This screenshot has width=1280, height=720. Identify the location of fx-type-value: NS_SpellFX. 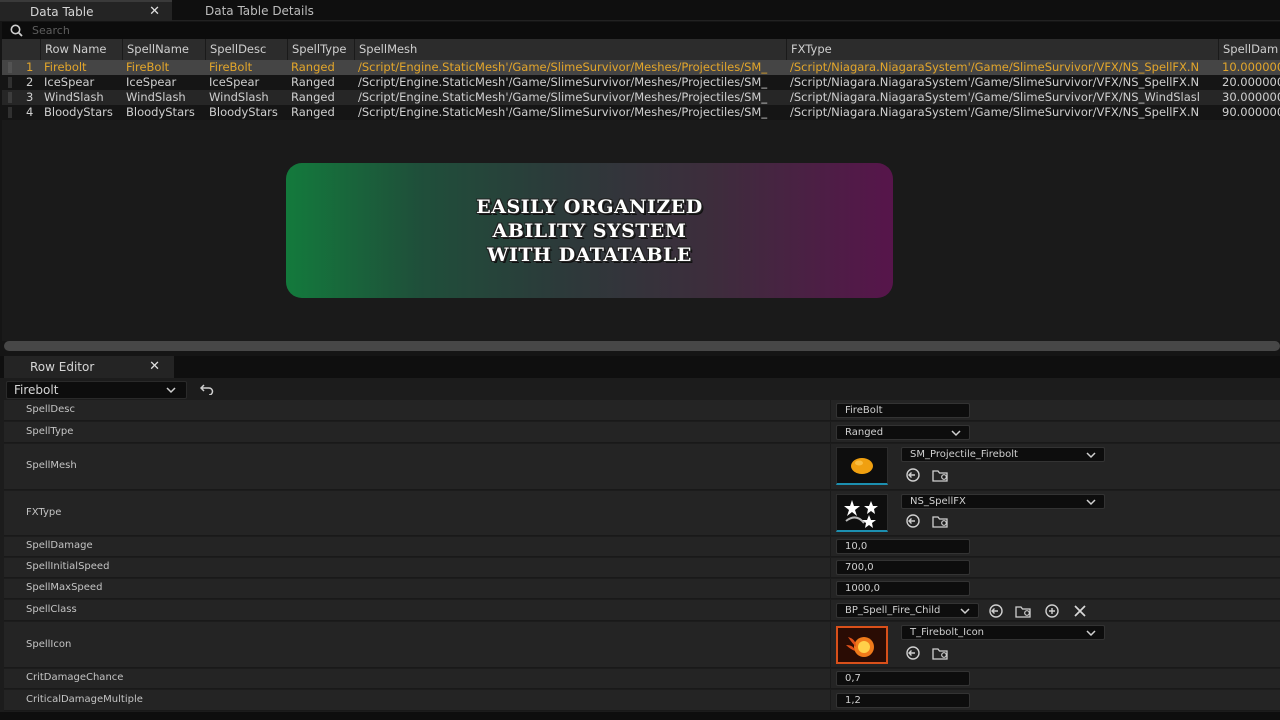
(938, 501).